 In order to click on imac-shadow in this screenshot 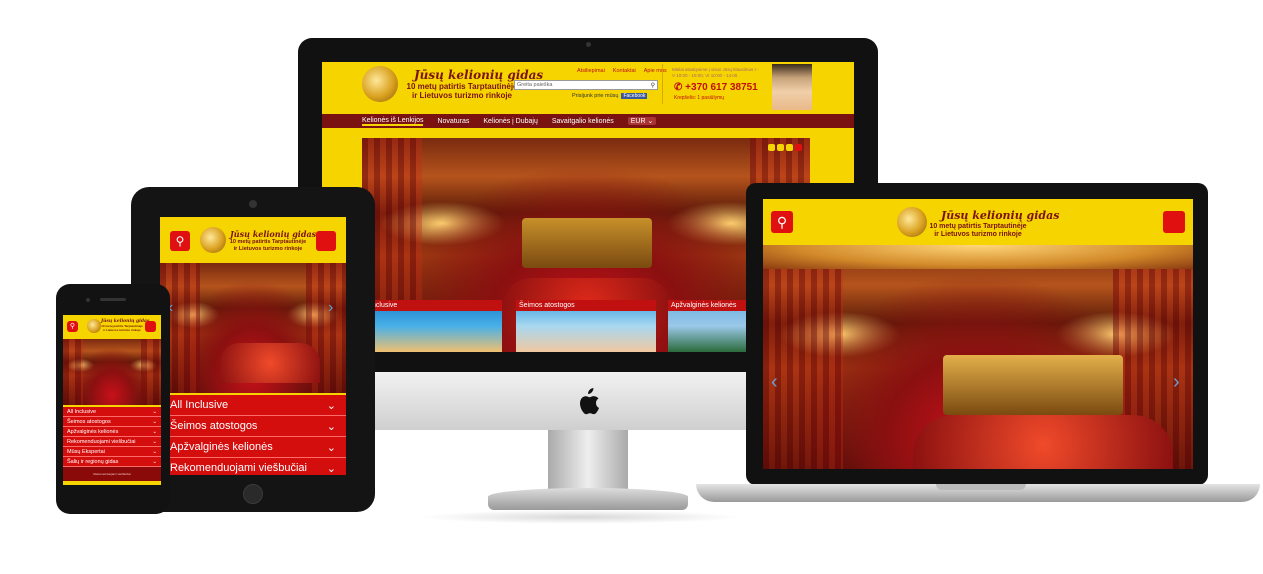, I will do `click(580, 517)`.